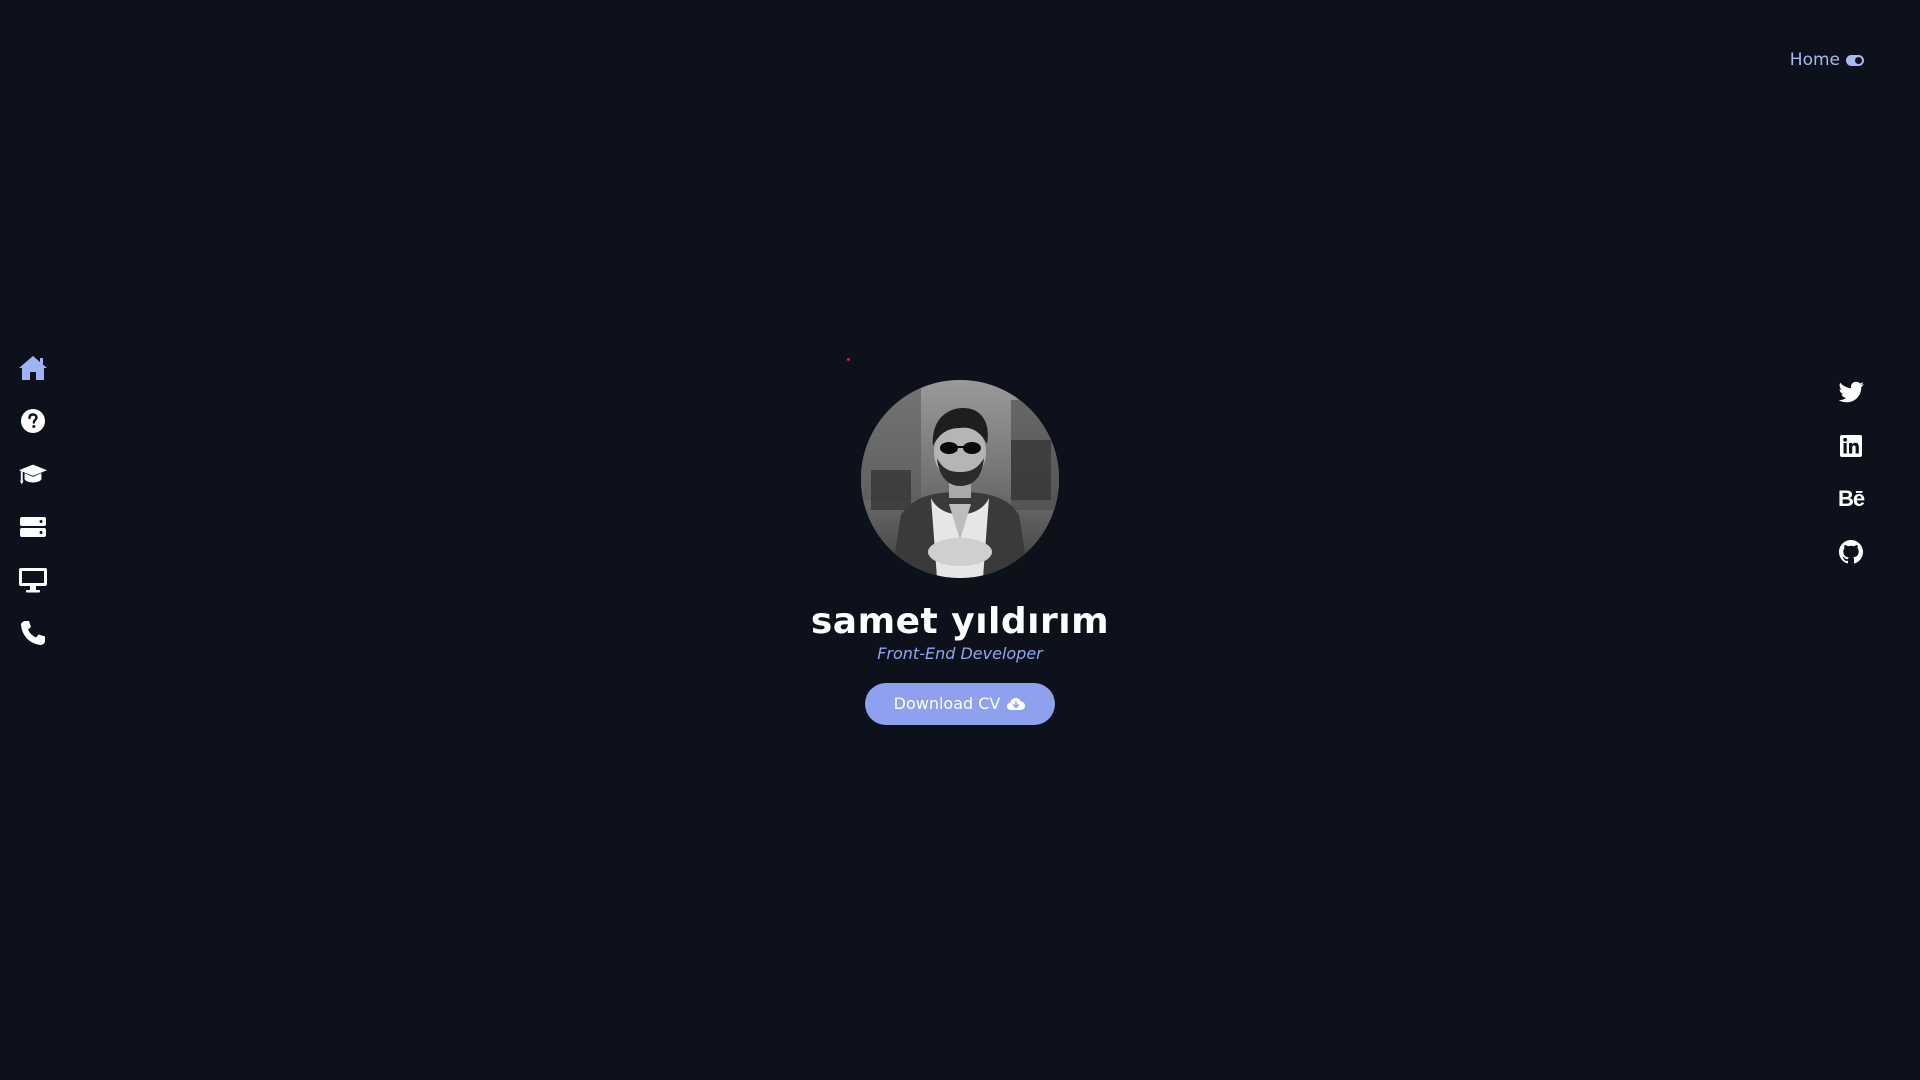  What do you see at coordinates (1016, 703) in the screenshot?
I see `cloud-download-icon` at bounding box center [1016, 703].